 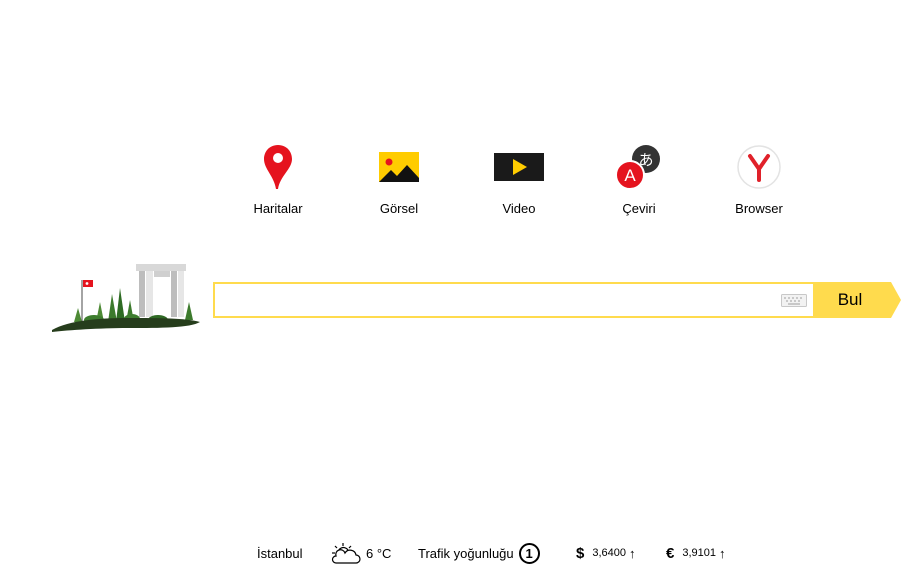 What do you see at coordinates (346, 553) in the screenshot?
I see `partly-cloudy-icon` at bounding box center [346, 553].